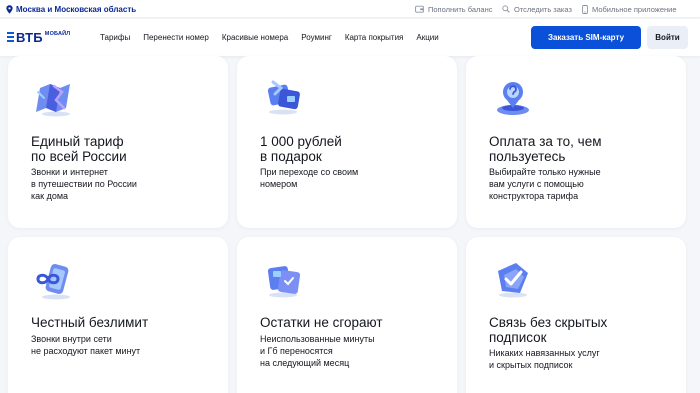 Image resolution: width=700 pixels, height=393 pixels. Describe the element at coordinates (543, 9) in the screenshot. I see `track-order-label: Отследить заказ` at that location.